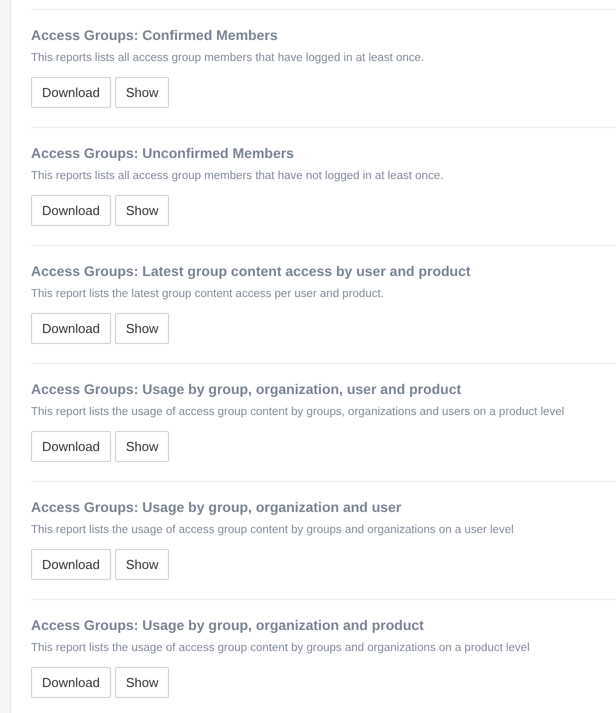  Describe the element at coordinates (163, 153) in the screenshot. I see `report-title: Access Groups: Unconfirmed Members` at that location.